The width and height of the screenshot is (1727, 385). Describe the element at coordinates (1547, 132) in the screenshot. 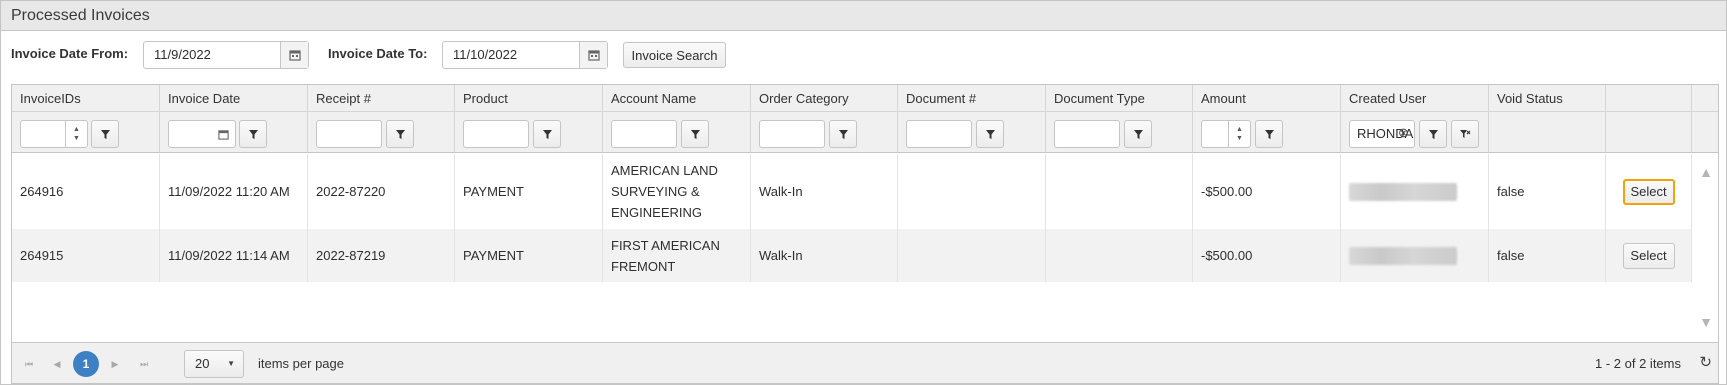

I see `filter-cell-void-status` at that location.